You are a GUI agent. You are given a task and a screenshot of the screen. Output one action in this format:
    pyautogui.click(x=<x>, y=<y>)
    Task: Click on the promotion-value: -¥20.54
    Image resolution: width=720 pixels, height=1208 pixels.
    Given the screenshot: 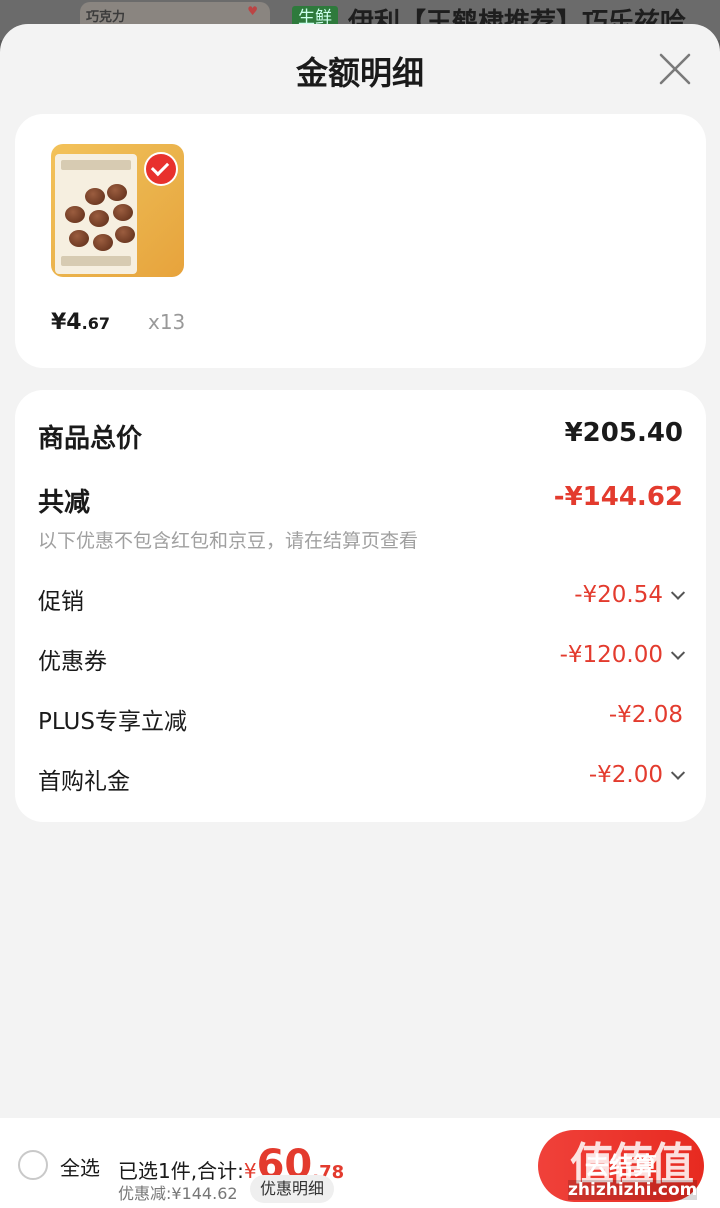 What is the action you would take?
    pyautogui.click(x=630, y=595)
    